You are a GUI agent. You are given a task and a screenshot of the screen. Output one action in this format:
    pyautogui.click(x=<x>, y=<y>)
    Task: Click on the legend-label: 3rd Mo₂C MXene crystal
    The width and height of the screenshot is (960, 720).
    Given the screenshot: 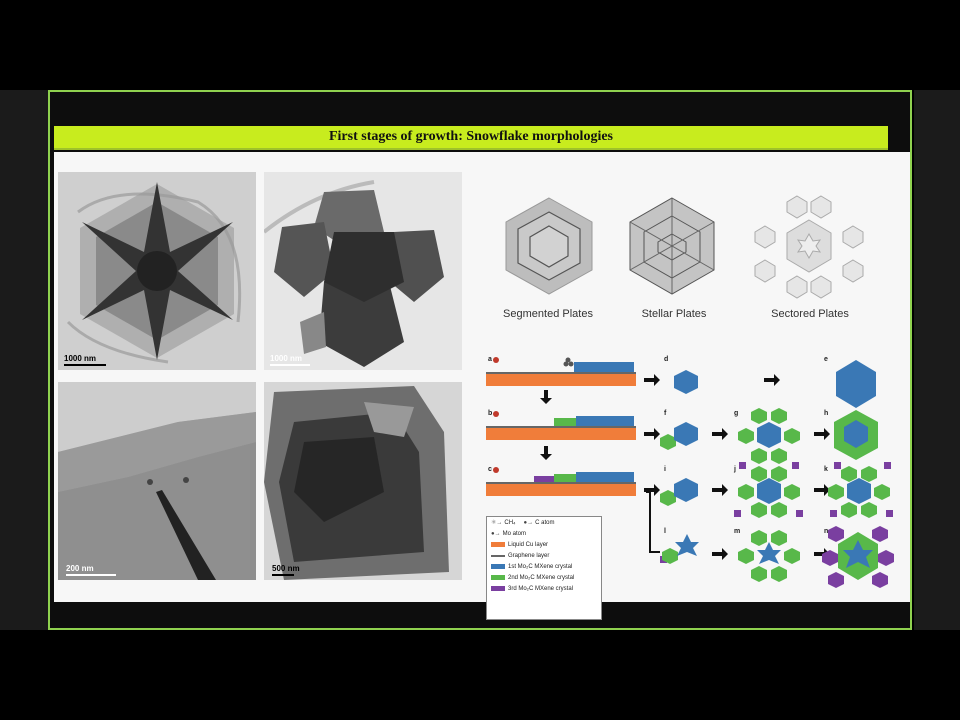 What is the action you would take?
    pyautogui.click(x=541, y=588)
    